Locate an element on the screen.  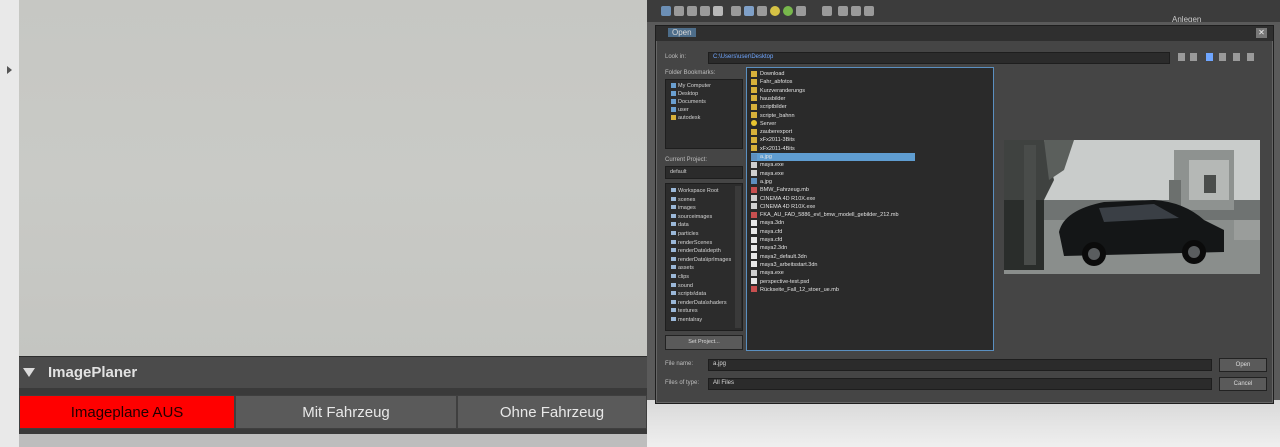
file-list-item: maya2.3dn is located at coordinates (769, 248).